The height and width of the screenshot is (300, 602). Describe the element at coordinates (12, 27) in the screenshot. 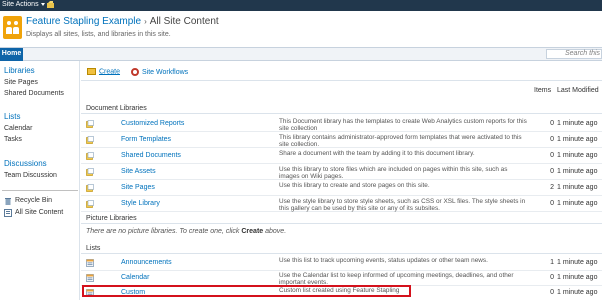

I see `site-logo-icon` at that location.